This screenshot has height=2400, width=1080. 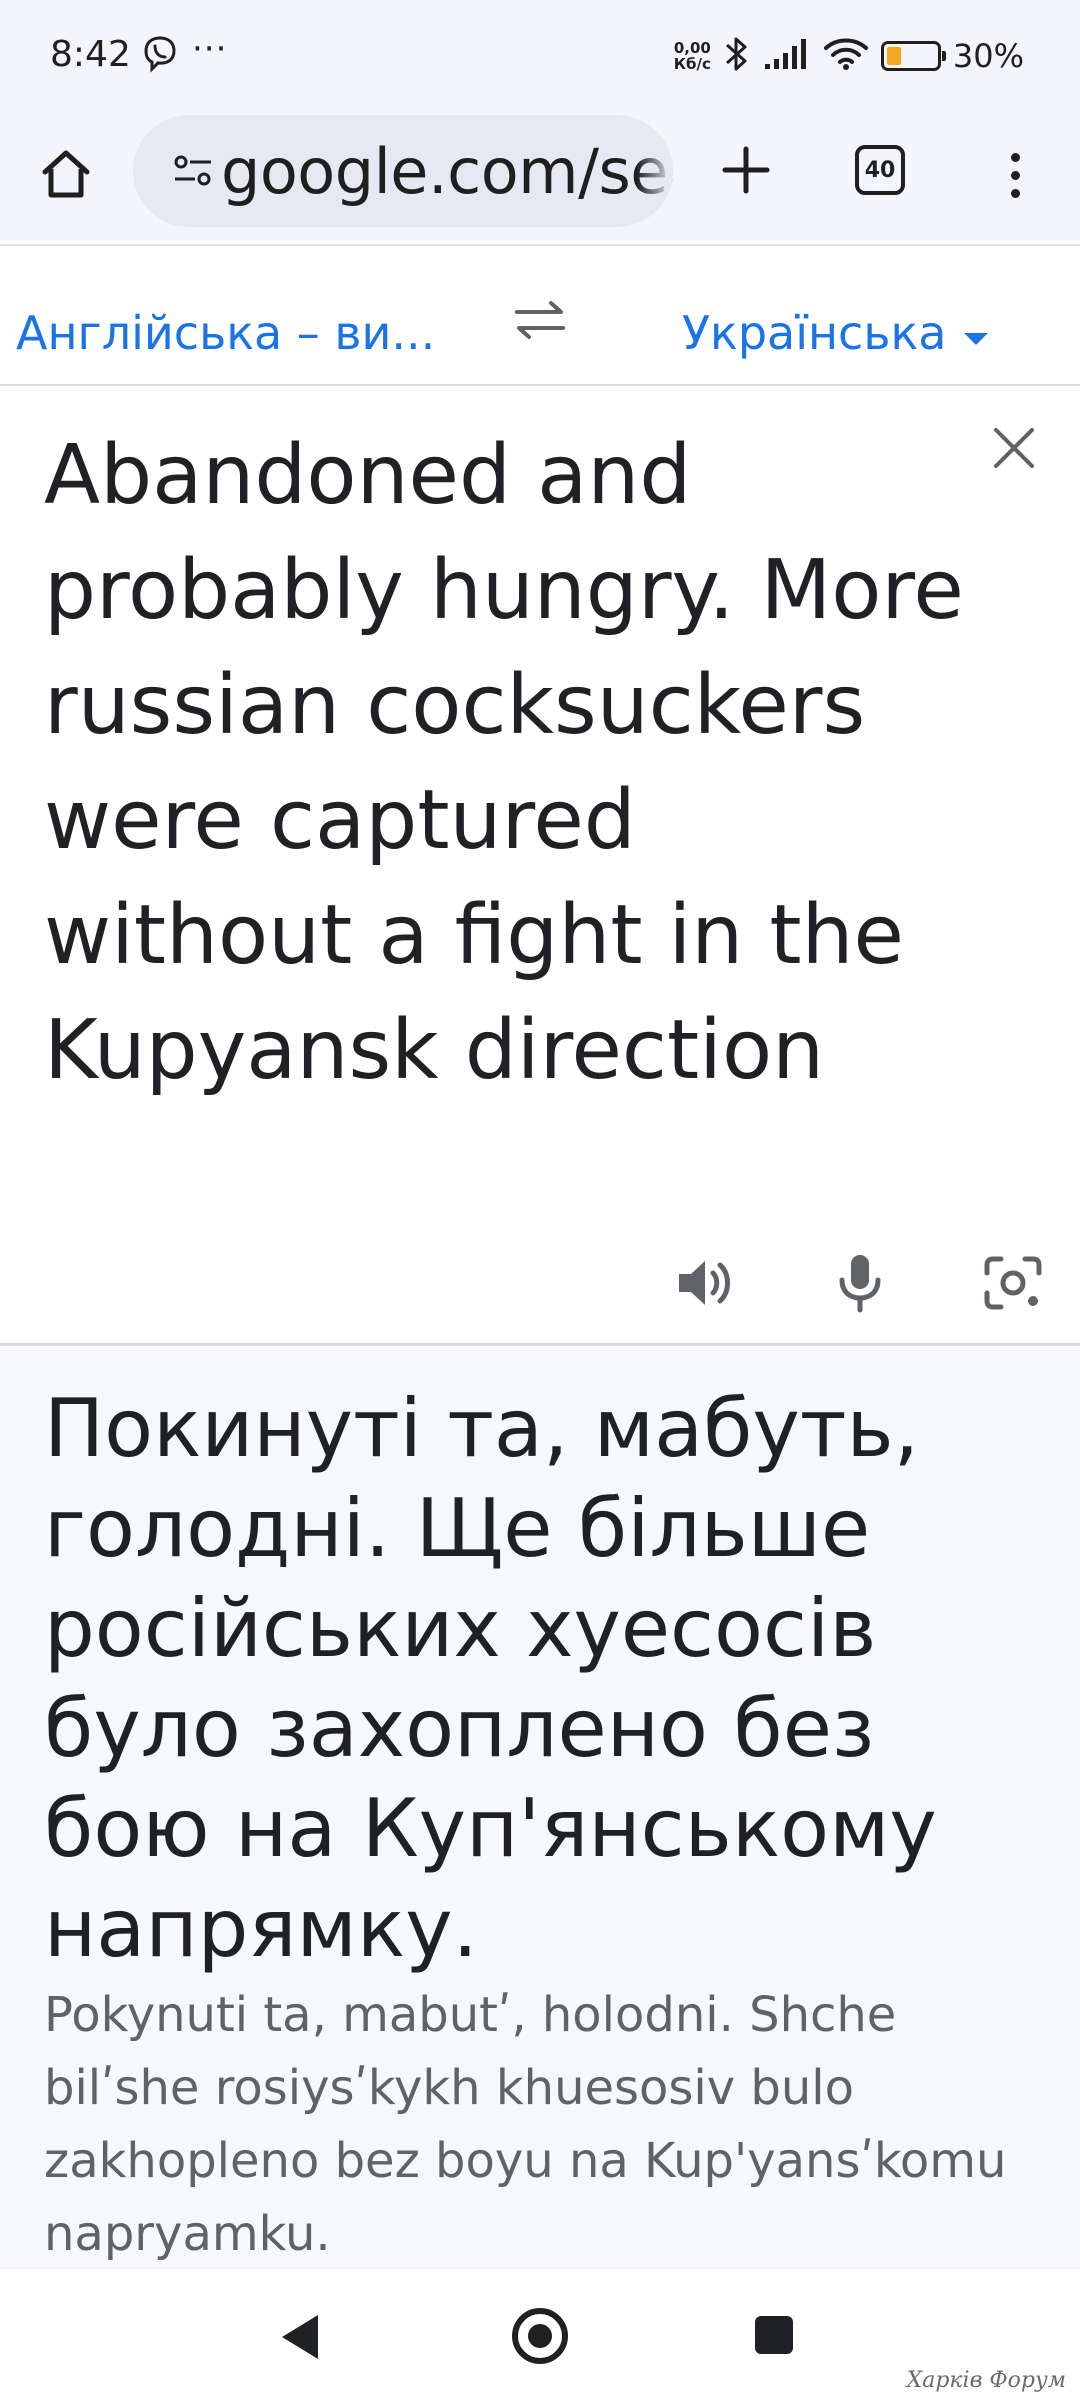 I want to click on system-navigation-bar: Харків Форум, so click(x=540, y=2335).